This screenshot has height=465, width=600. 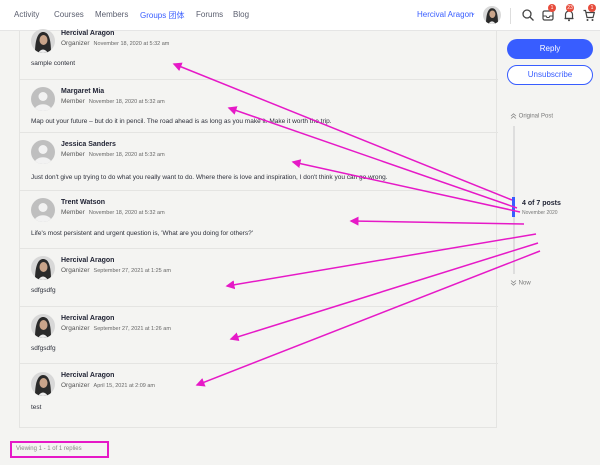 What do you see at coordinates (36, 407) in the screenshot?
I see `reply-content: test` at bounding box center [36, 407].